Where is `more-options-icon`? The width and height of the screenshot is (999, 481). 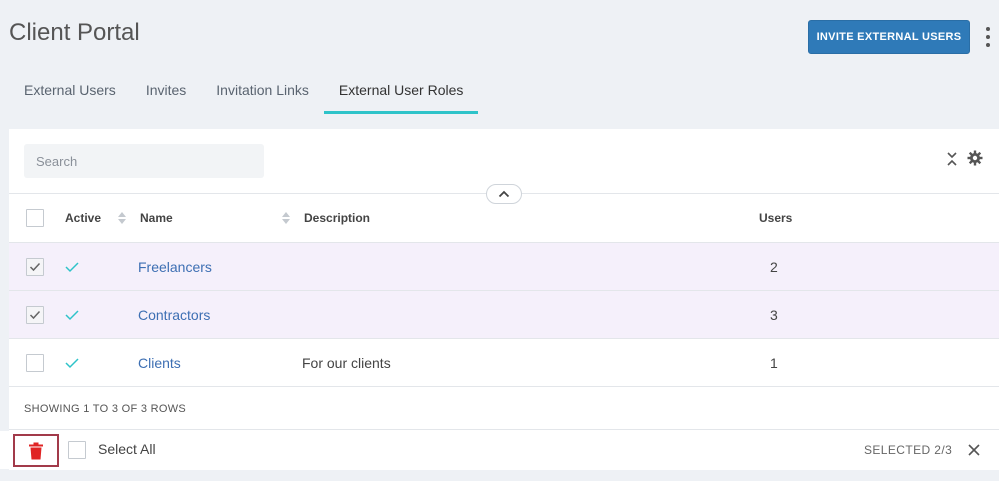 more-options-icon is located at coordinates (988, 37).